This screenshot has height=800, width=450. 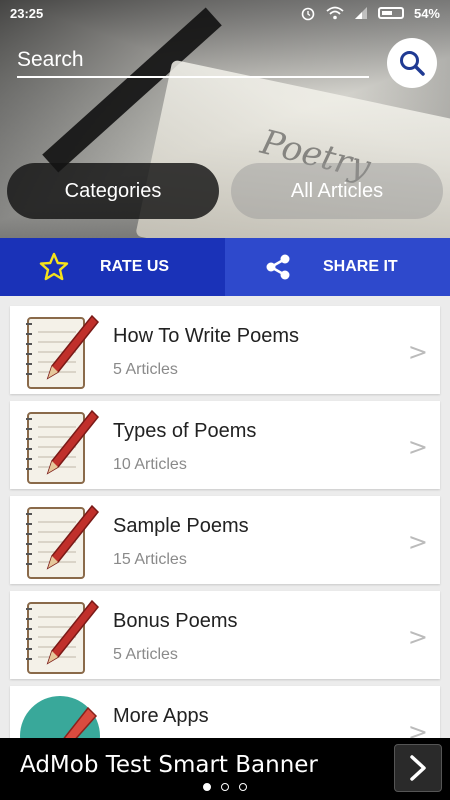 What do you see at coordinates (225, 635) in the screenshot?
I see `list-item: Bonus Poems 5 Articles >` at bounding box center [225, 635].